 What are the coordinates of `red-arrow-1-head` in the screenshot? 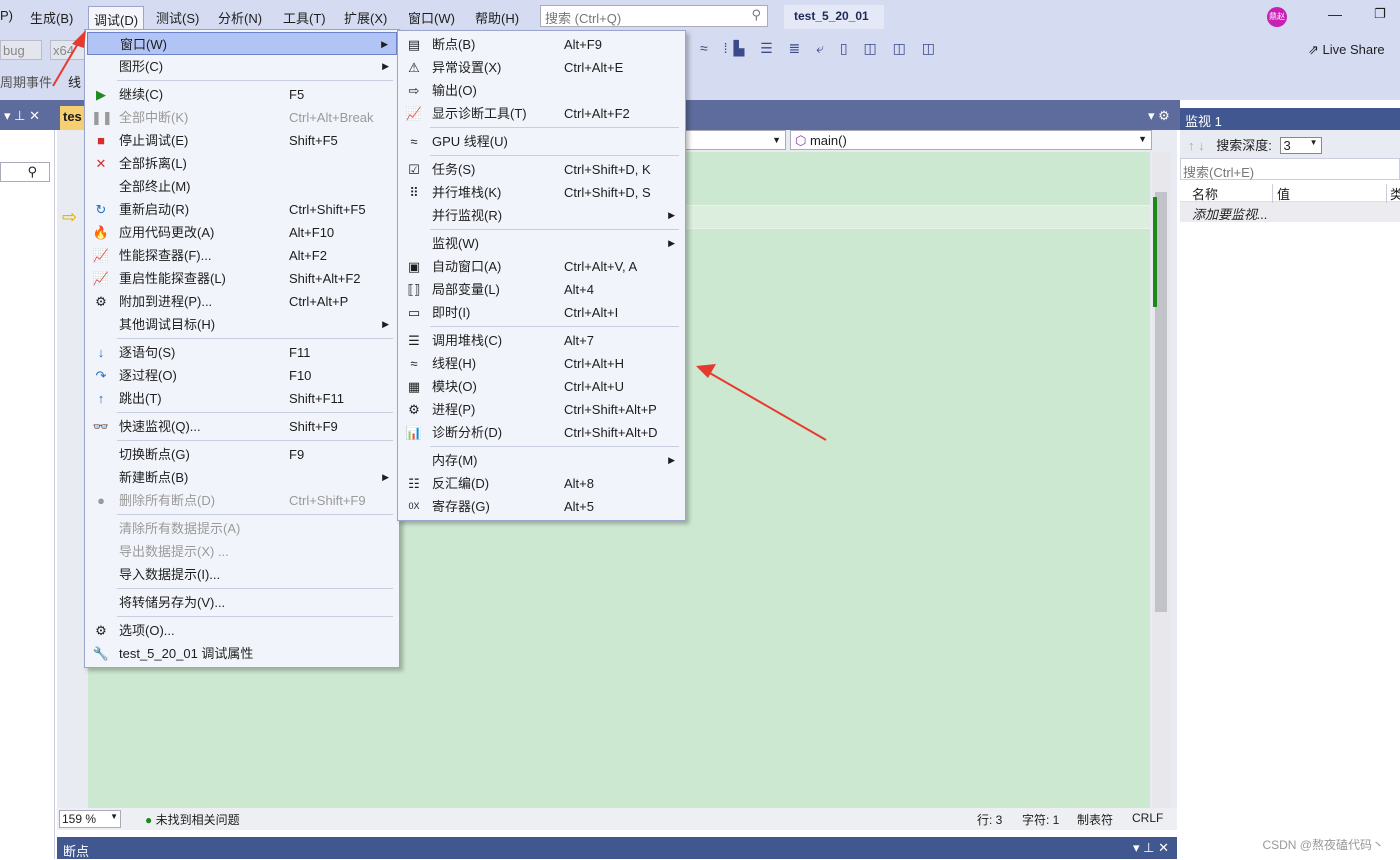 It's located at (79, 39).